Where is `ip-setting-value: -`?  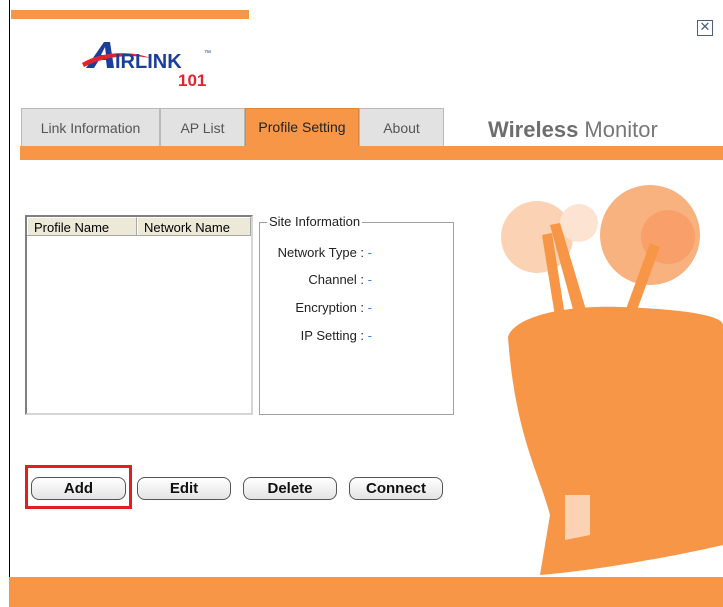
ip-setting-value: - is located at coordinates (369, 335).